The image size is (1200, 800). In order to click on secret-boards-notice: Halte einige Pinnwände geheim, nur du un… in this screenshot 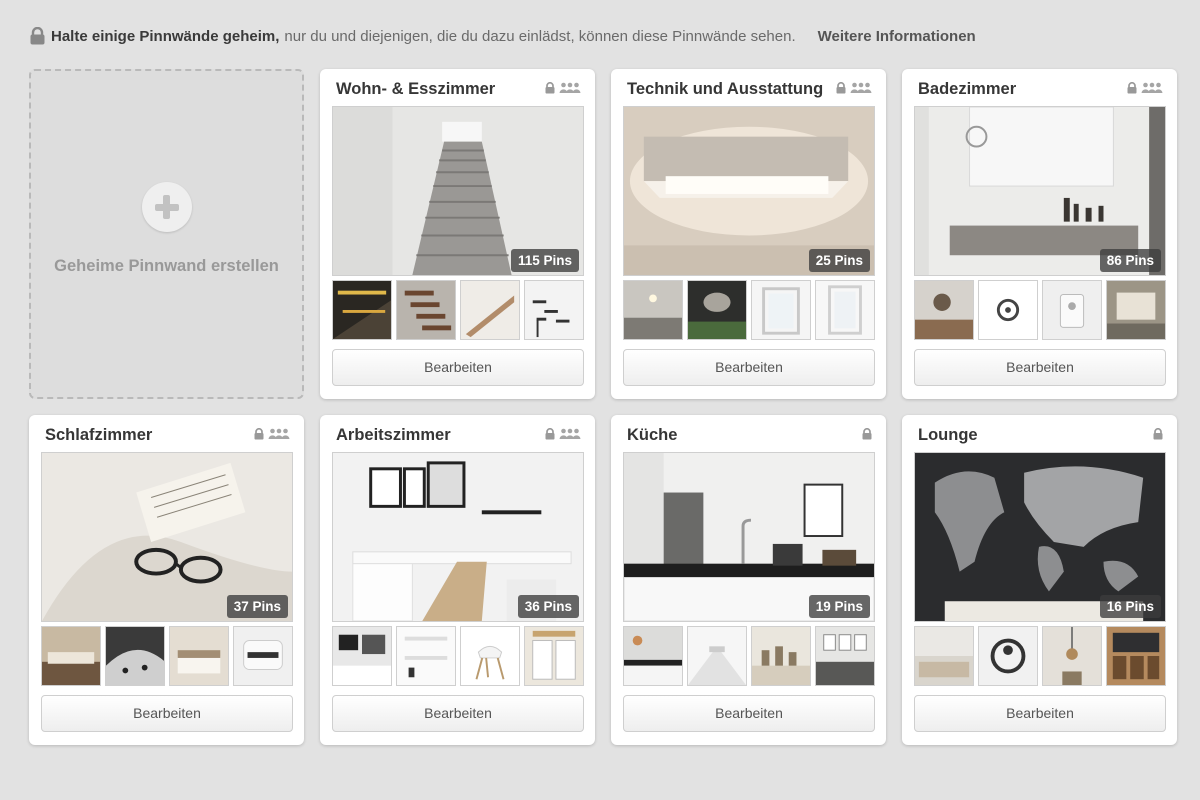, I will do `click(503, 36)`.